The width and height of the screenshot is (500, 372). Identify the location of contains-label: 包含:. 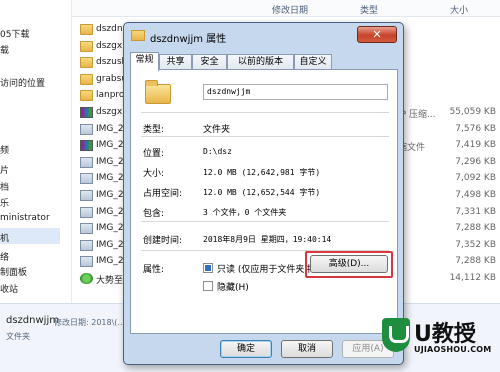
(154, 214).